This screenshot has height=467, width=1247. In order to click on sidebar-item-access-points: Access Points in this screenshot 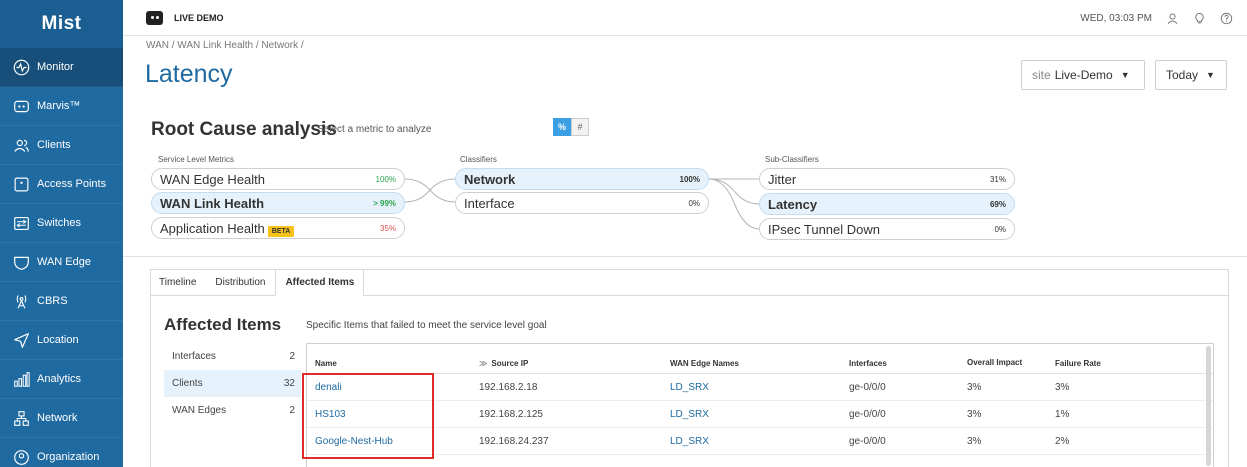, I will do `click(61, 184)`.